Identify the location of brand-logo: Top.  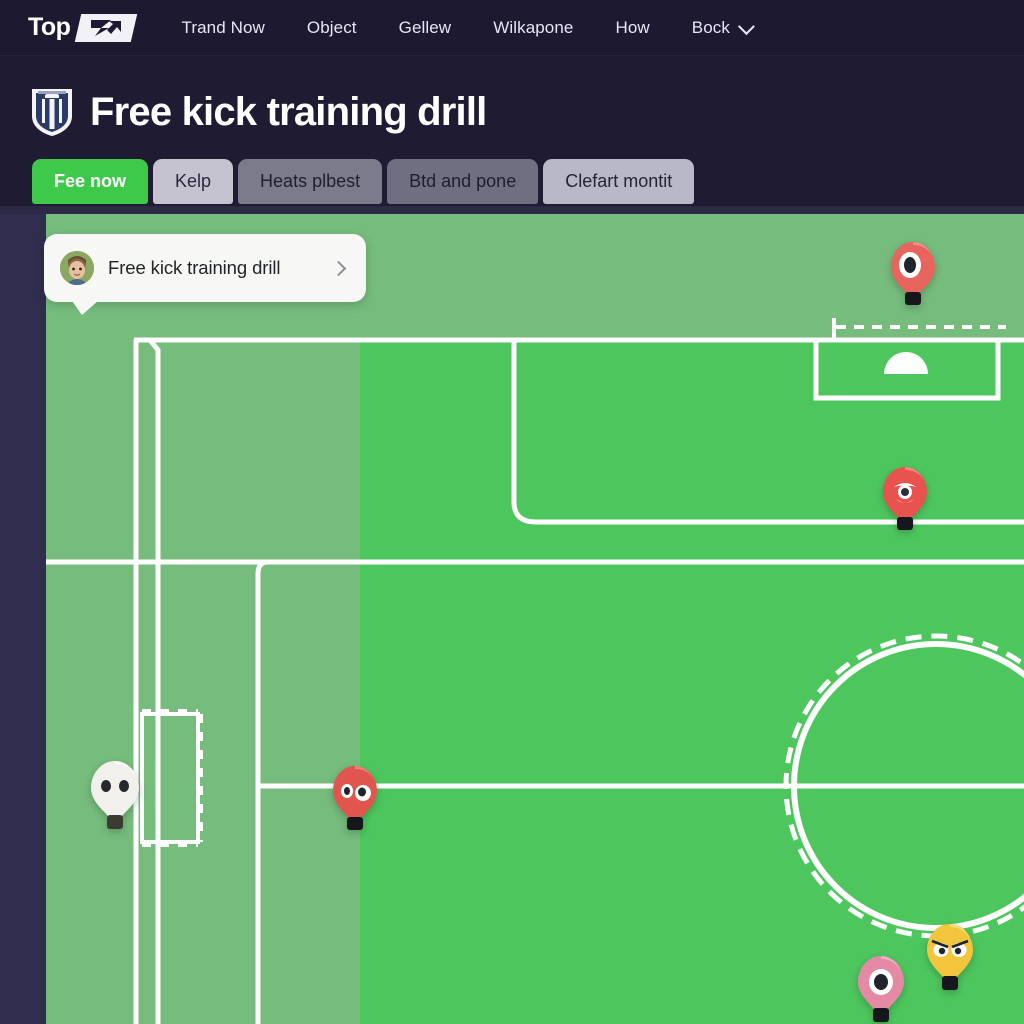
(83, 27).